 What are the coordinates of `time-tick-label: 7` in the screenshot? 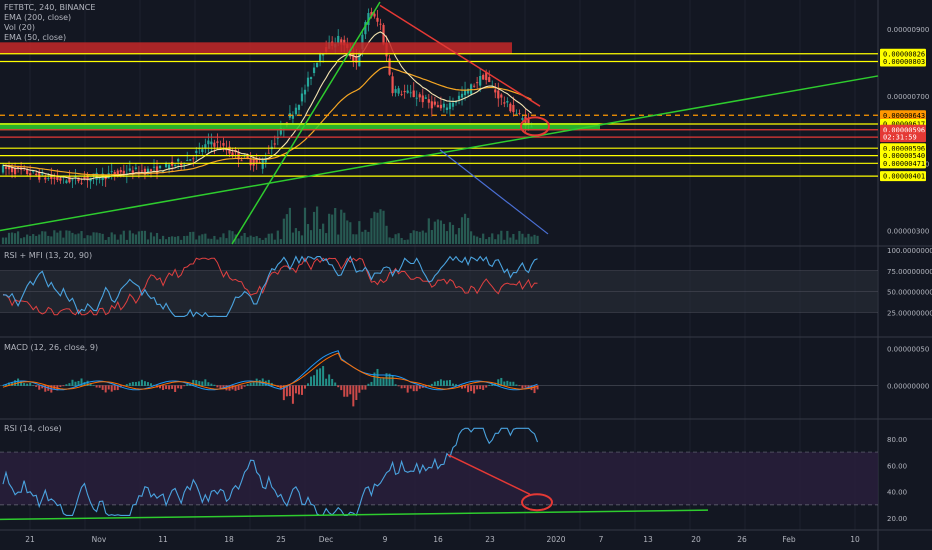 It's located at (601, 539).